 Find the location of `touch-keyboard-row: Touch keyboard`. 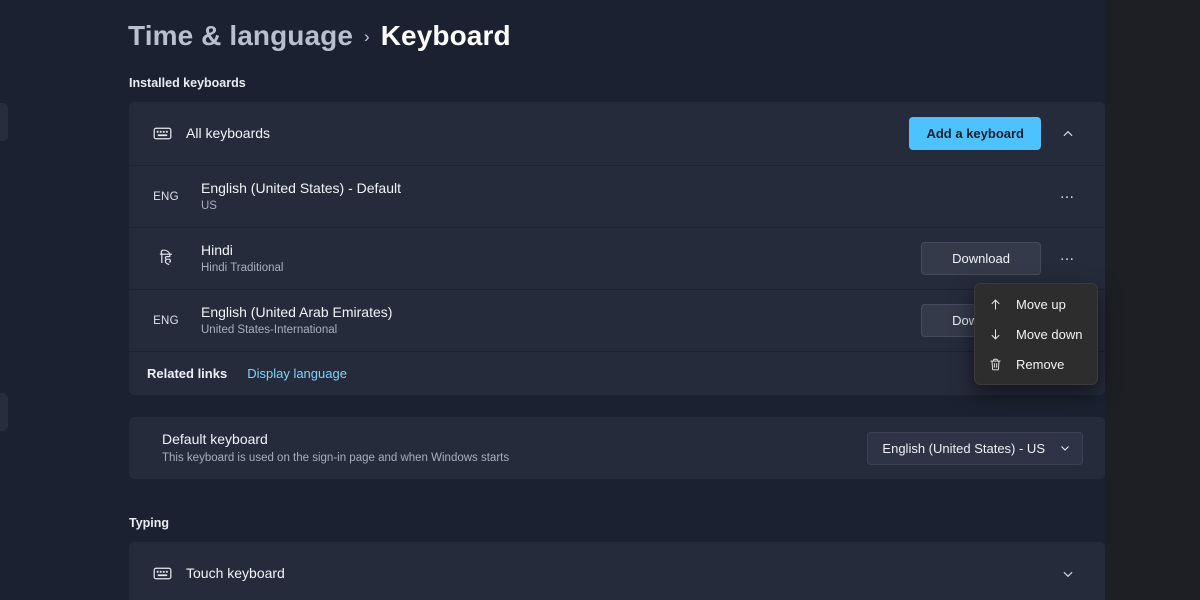

touch-keyboard-row: Touch keyboard is located at coordinates (617, 571).